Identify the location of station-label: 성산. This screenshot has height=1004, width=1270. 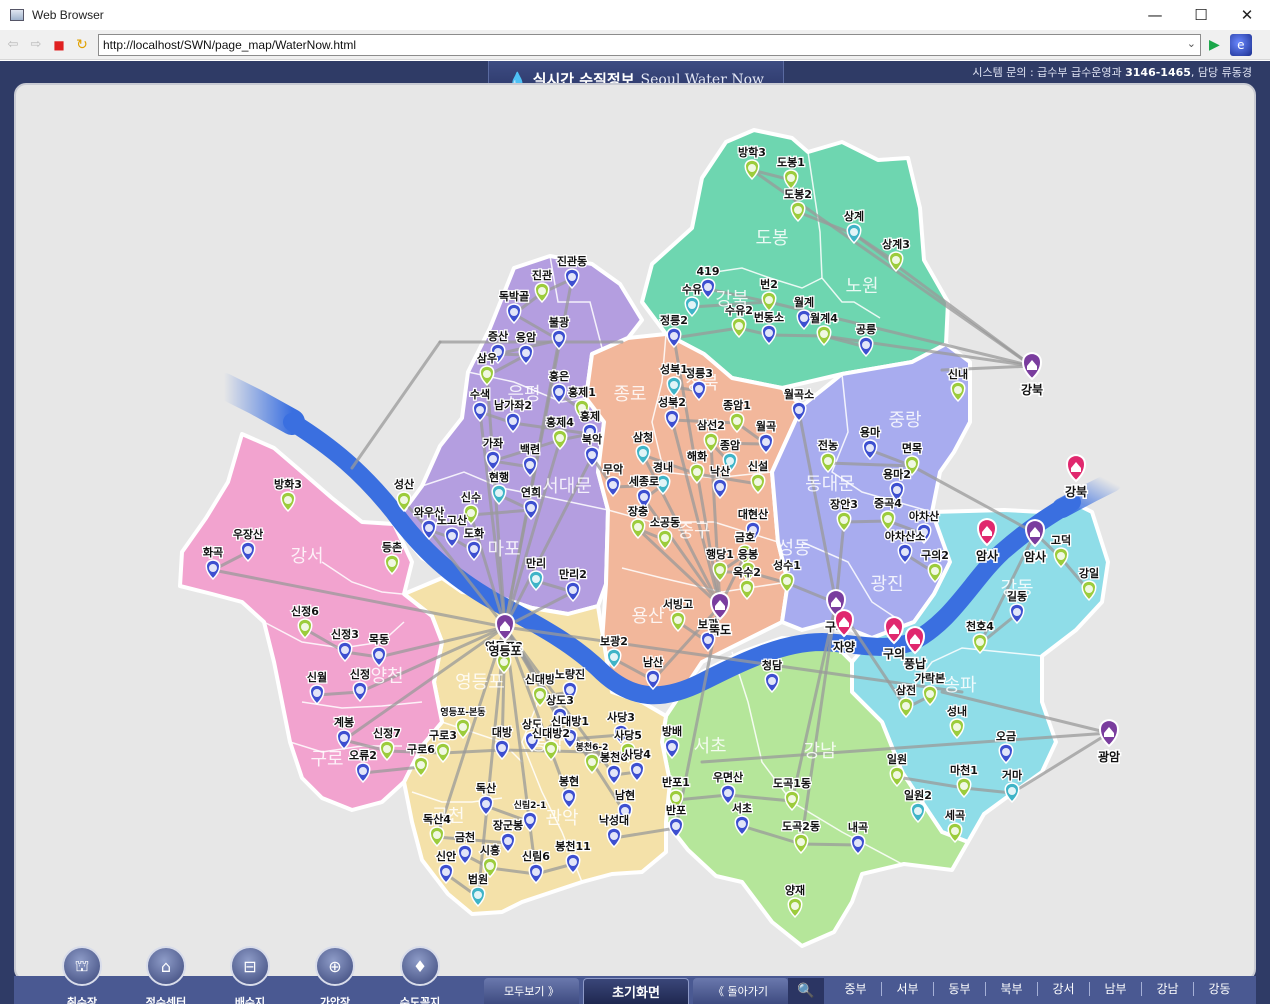
(404, 484).